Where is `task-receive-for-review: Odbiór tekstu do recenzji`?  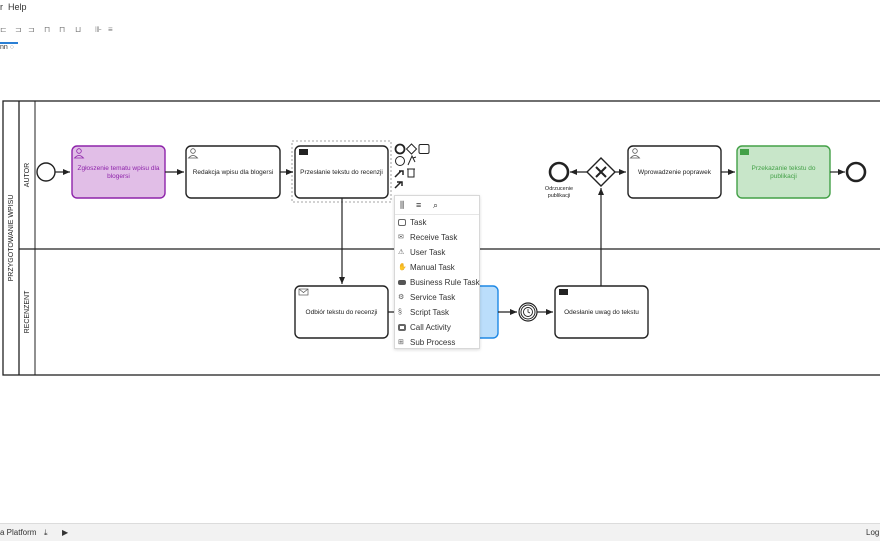 task-receive-for-review: Odbiór tekstu do recenzji is located at coordinates (341, 312).